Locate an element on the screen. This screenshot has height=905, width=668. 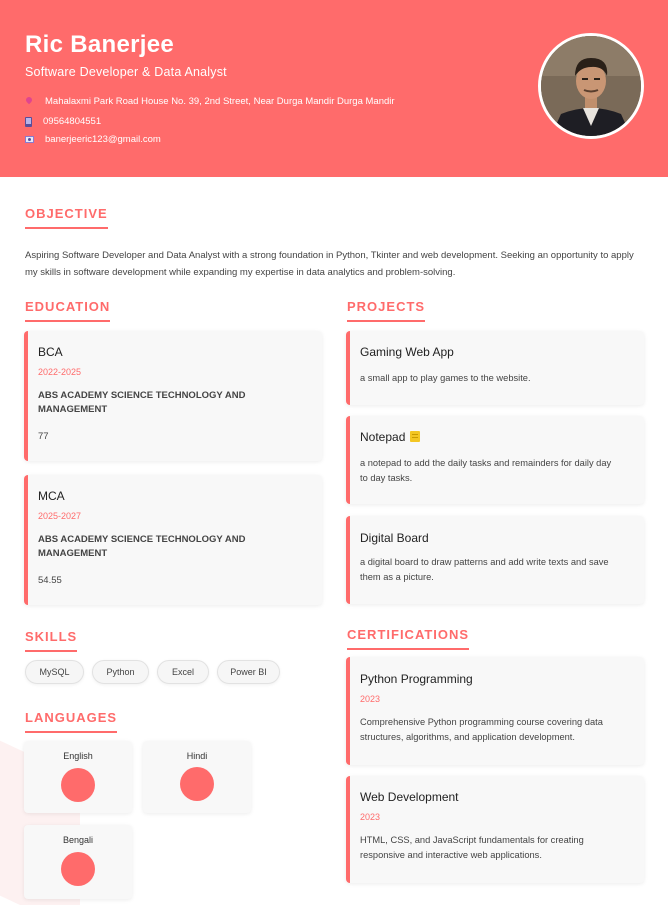
email-text: banerjeeric123@gmail.com is located at coordinates (103, 139).